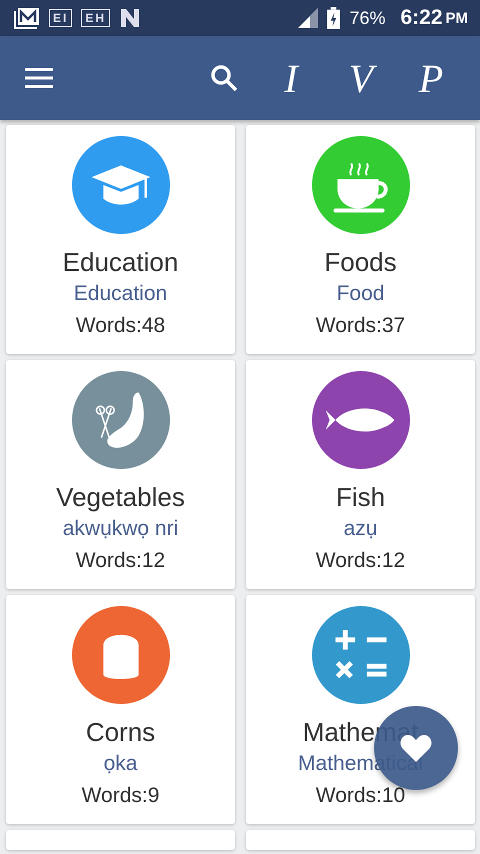 The height and width of the screenshot is (854, 480). Describe the element at coordinates (121, 764) in the screenshot. I see `category-translation: ọka` at that location.